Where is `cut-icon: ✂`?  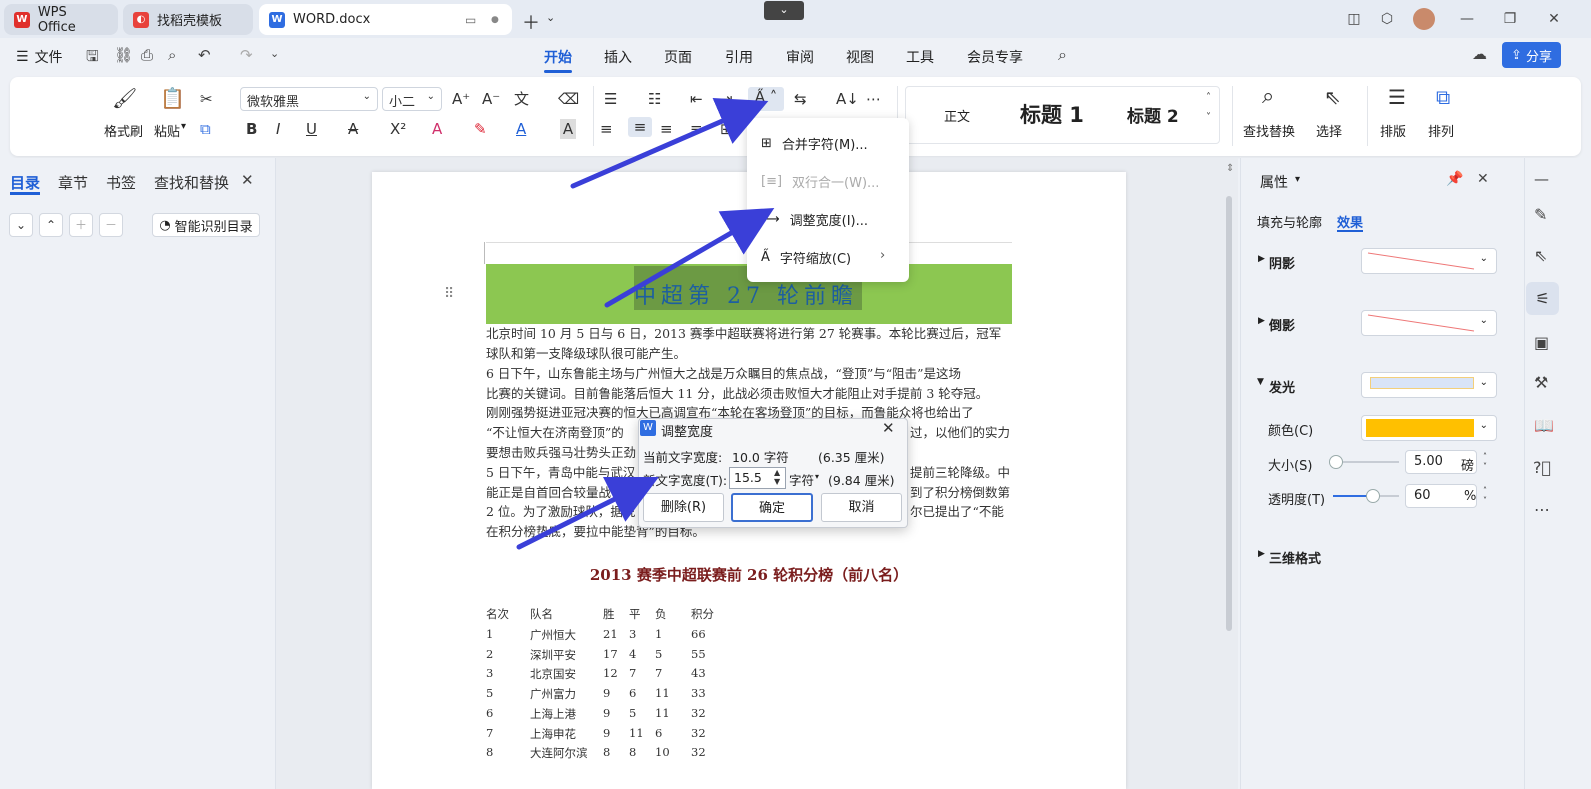 cut-icon: ✂ is located at coordinates (206, 99).